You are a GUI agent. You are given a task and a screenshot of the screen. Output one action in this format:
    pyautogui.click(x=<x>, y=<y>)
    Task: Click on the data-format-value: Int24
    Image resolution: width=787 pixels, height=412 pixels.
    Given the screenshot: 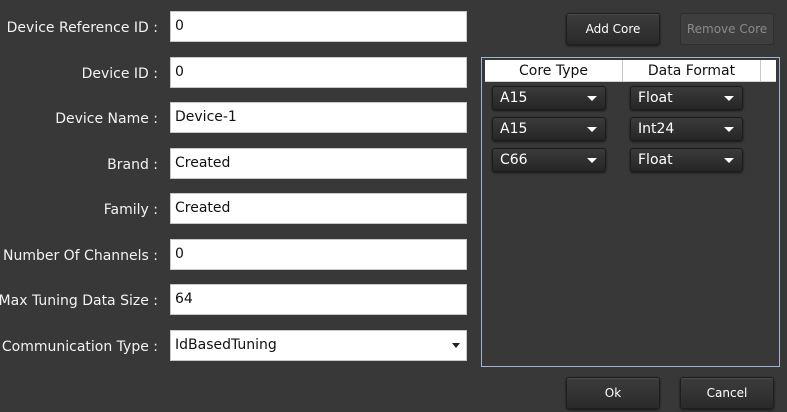 What is the action you would take?
    pyautogui.click(x=656, y=129)
    